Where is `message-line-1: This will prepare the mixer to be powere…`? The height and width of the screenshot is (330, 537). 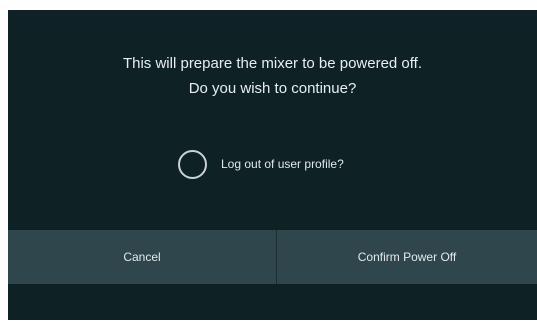
message-line-1: This will prepare the mixer to be powere… is located at coordinates (272, 63).